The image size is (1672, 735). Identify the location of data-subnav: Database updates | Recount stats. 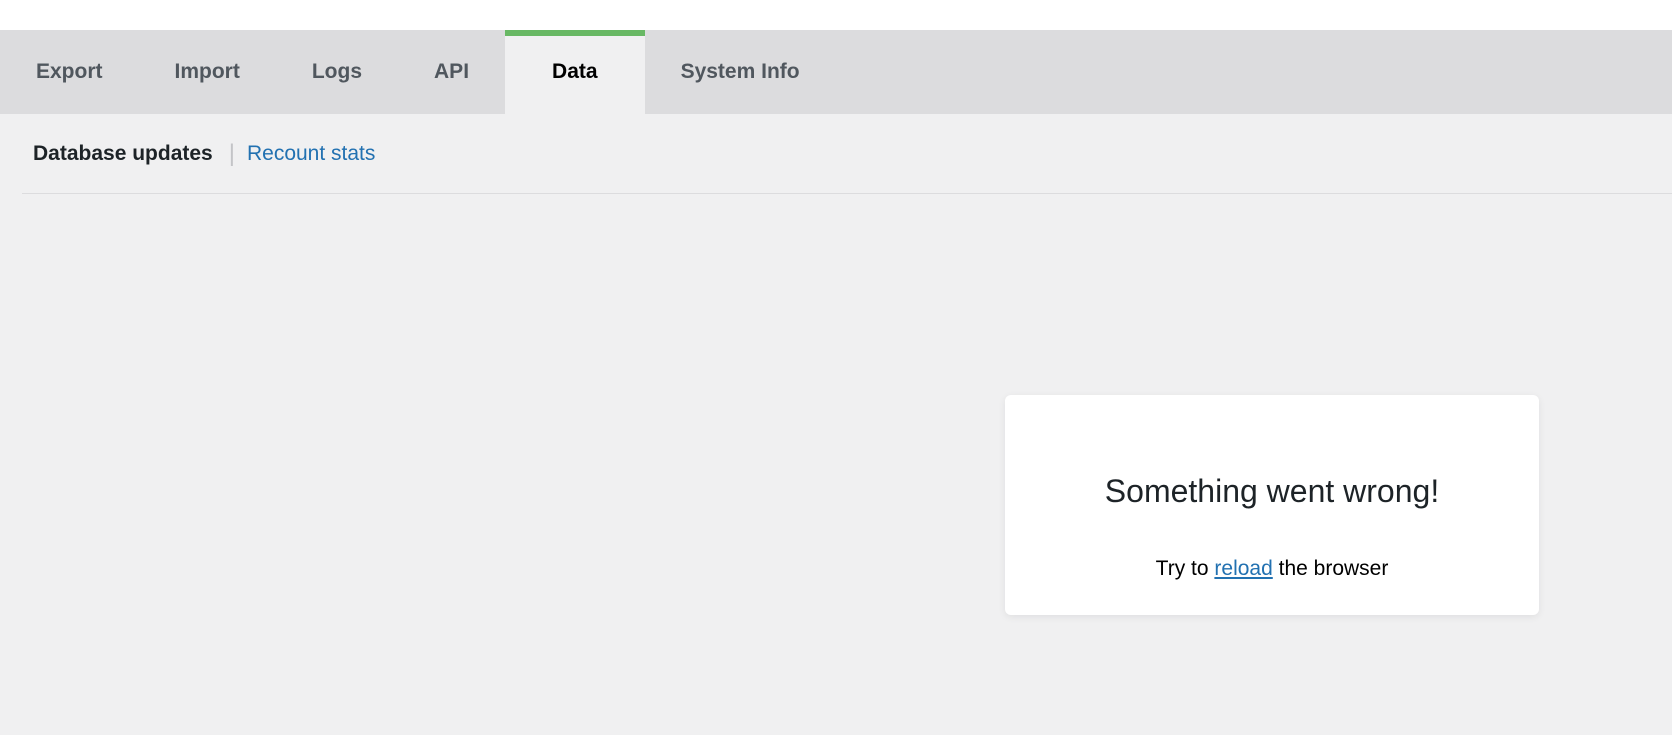
(847, 154).